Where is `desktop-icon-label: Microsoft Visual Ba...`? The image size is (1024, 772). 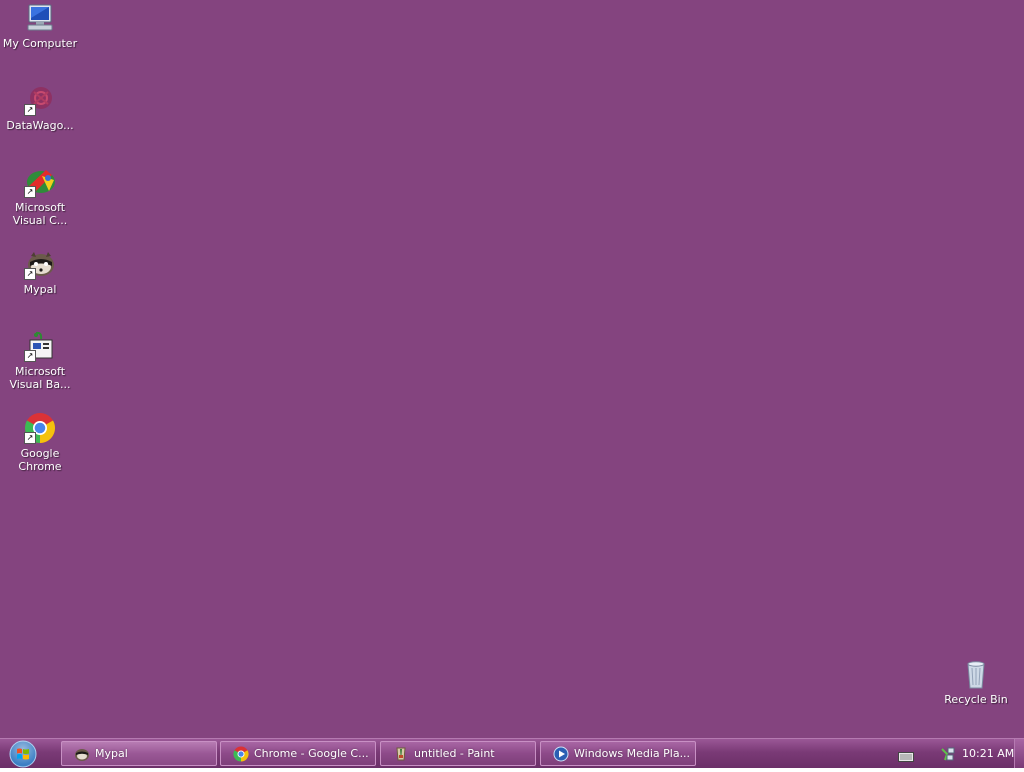 desktop-icon-label: Microsoft Visual Ba... is located at coordinates (40, 378).